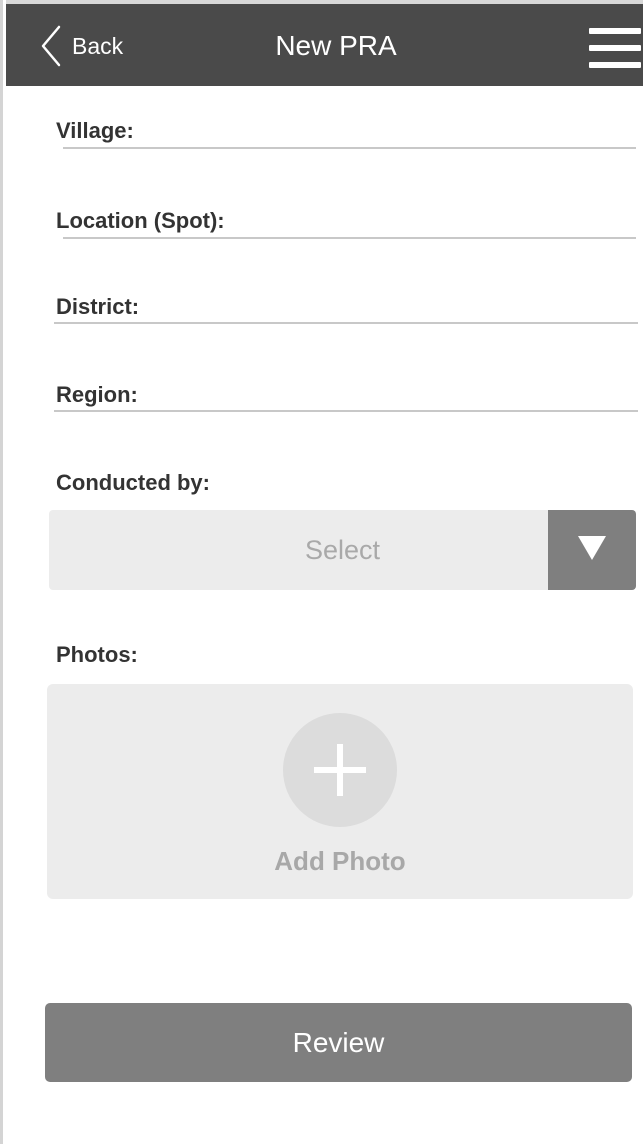 The image size is (643, 1144). Describe the element at coordinates (95, 130) in the screenshot. I see `village-label: Village:` at that location.